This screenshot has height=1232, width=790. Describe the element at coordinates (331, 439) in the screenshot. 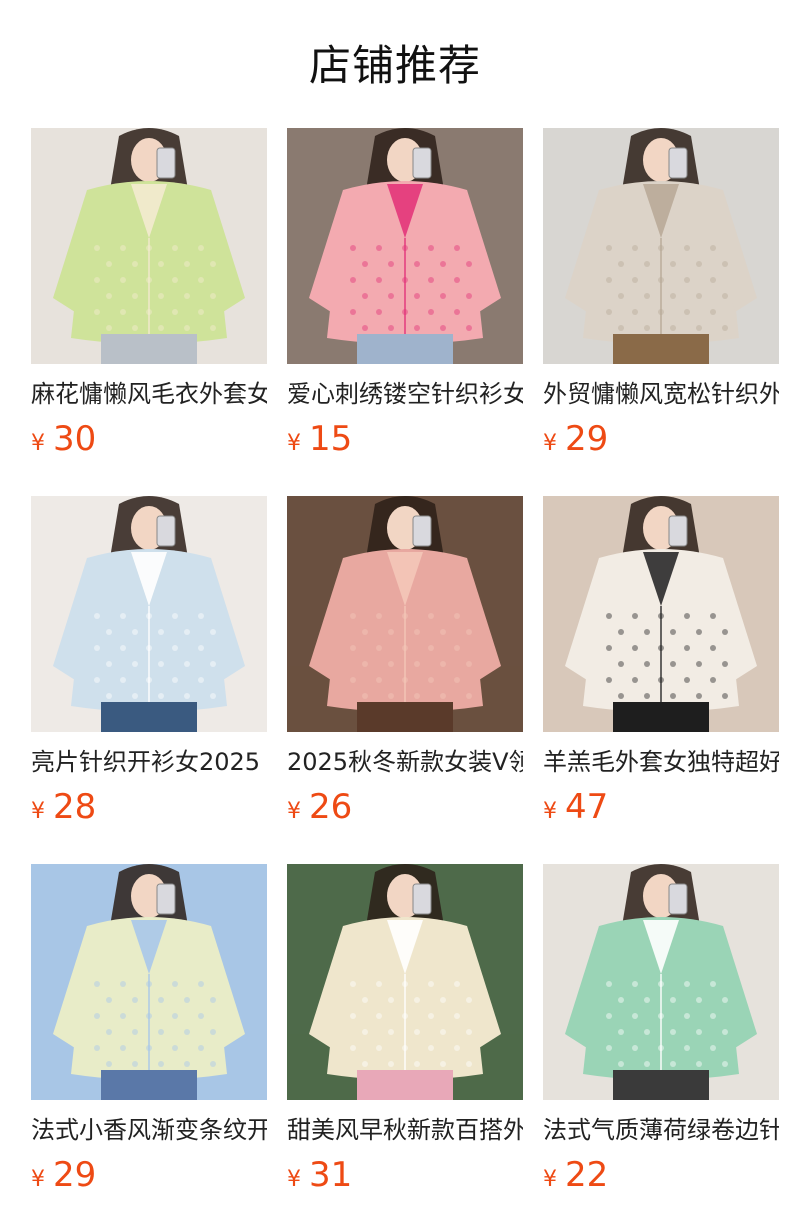

I see `price-amount: 15` at that location.